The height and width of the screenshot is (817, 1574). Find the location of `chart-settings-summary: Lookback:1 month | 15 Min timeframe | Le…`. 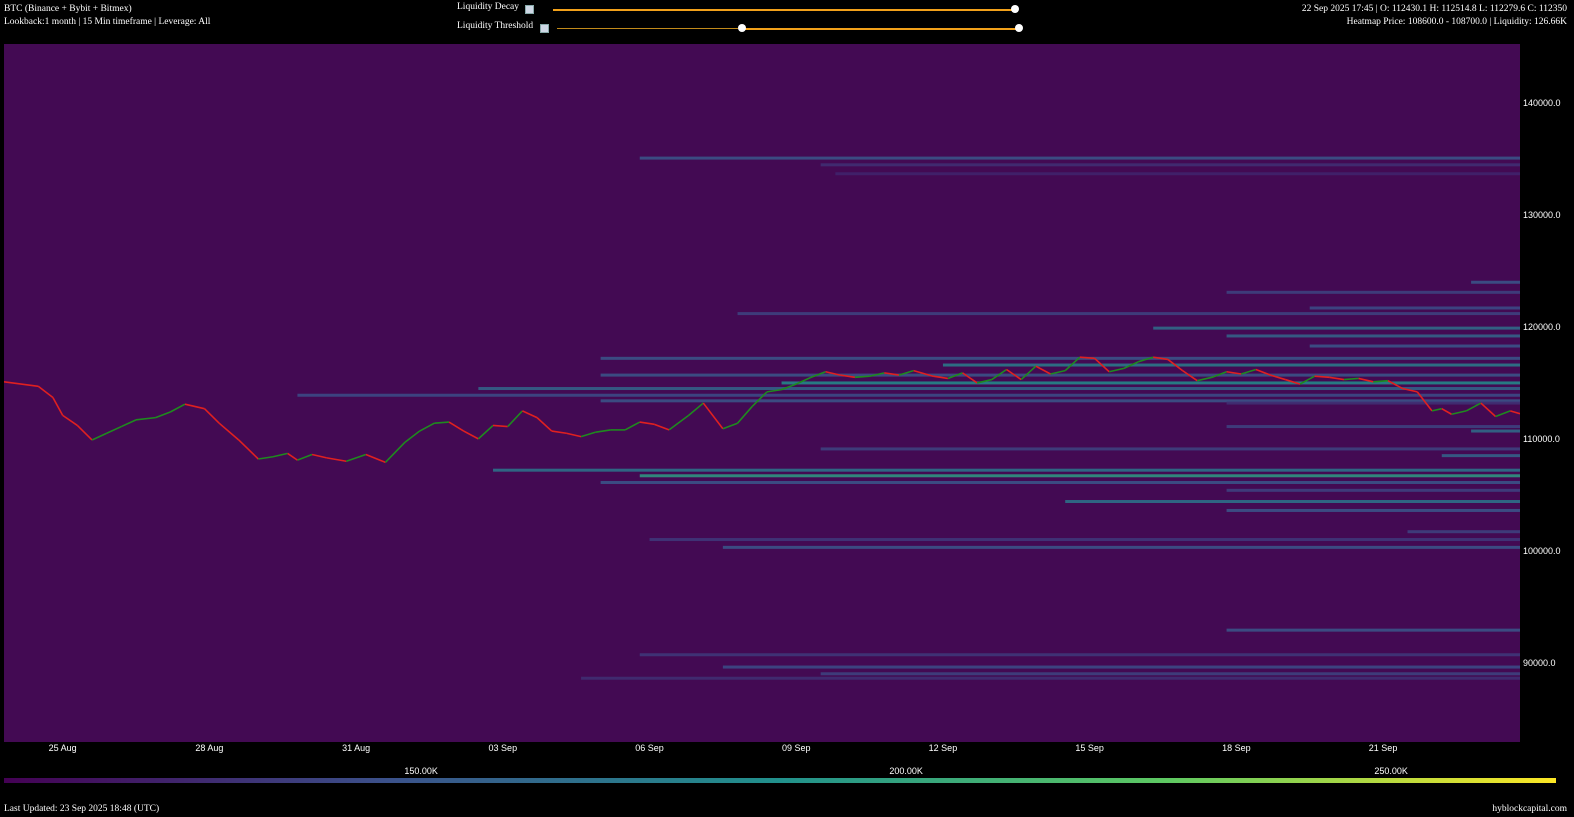

chart-settings-summary: Lookback:1 month | 15 Min timeframe | Le… is located at coordinates (107, 22).